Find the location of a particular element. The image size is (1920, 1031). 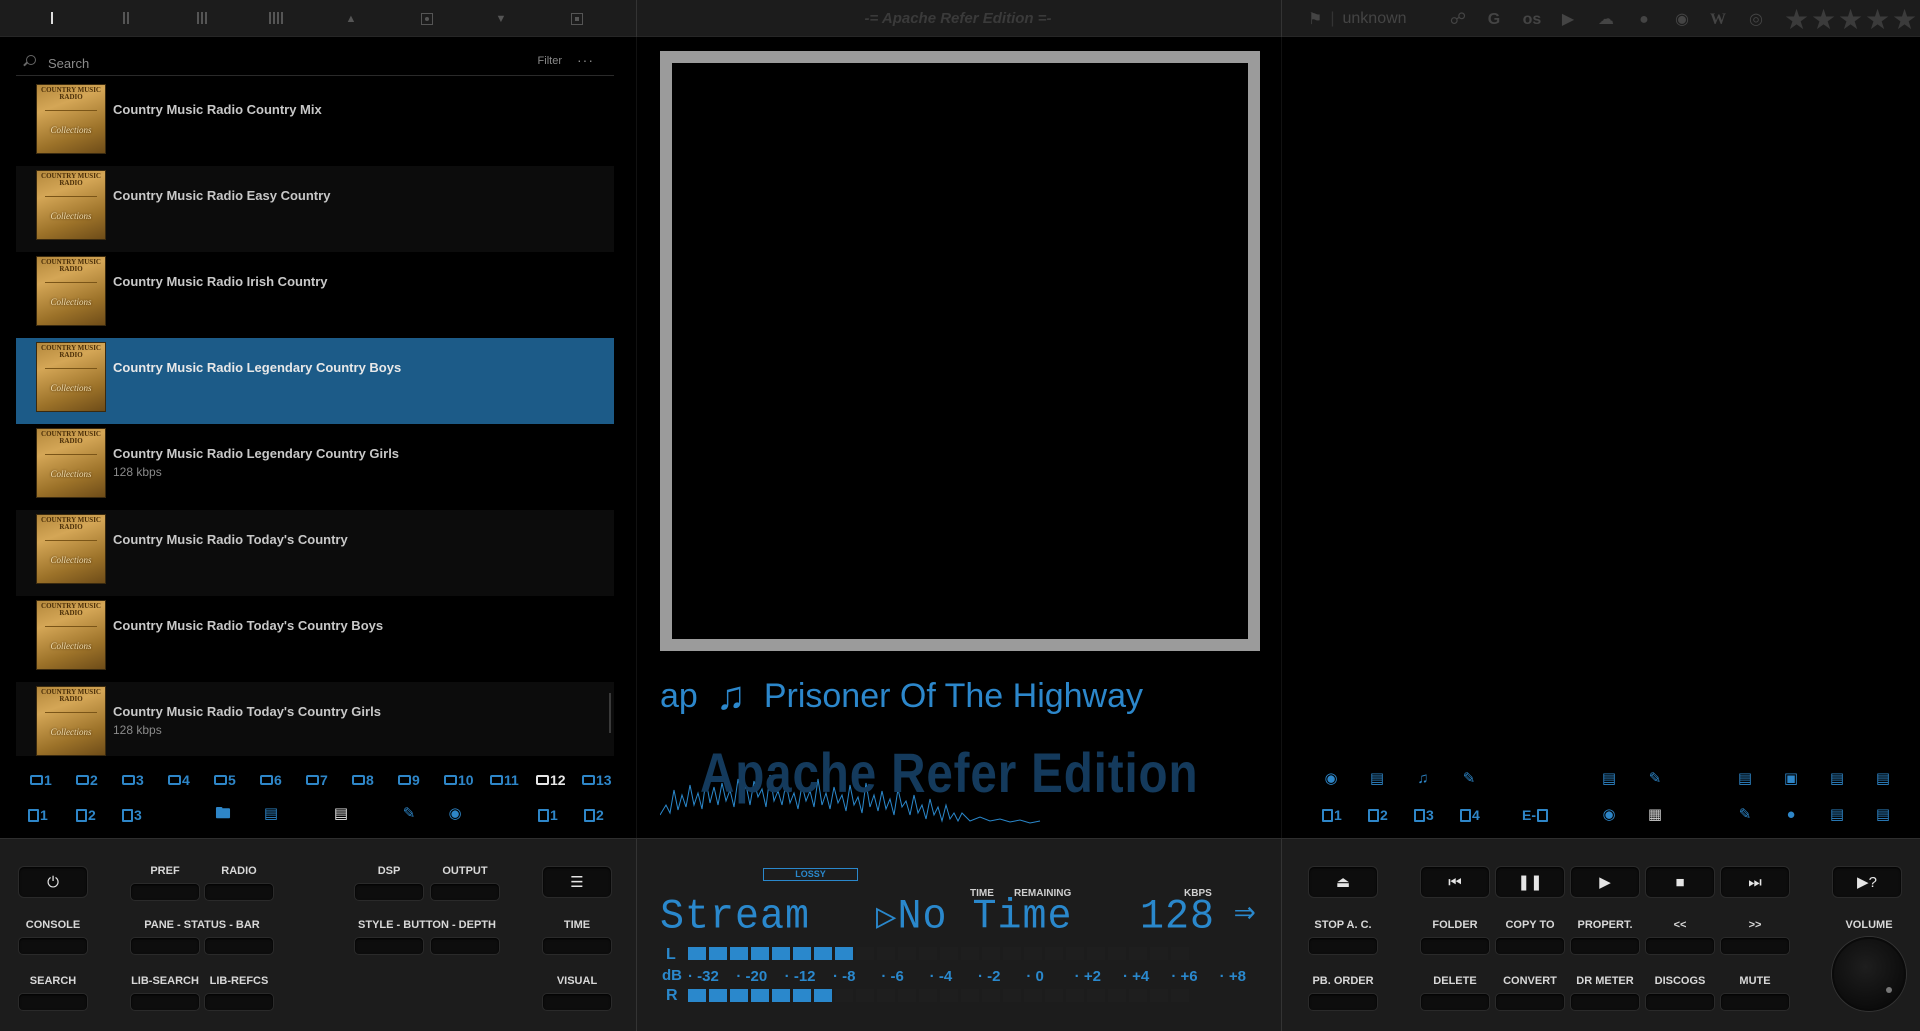

style-button is located at coordinates (389, 946).